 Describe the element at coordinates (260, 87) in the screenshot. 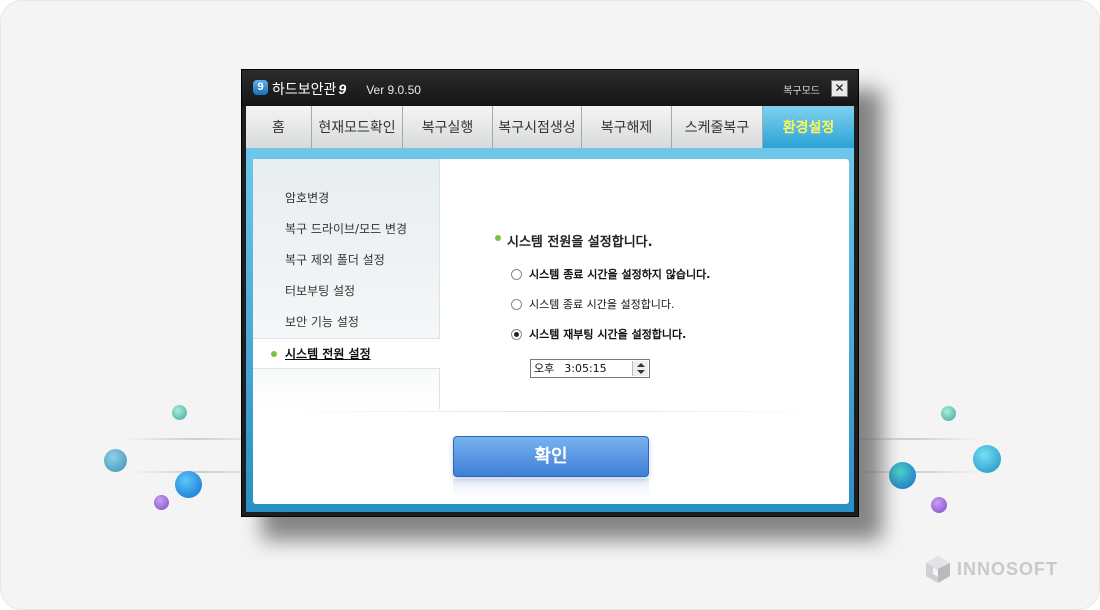

I see `app-logo-icon: 9` at that location.